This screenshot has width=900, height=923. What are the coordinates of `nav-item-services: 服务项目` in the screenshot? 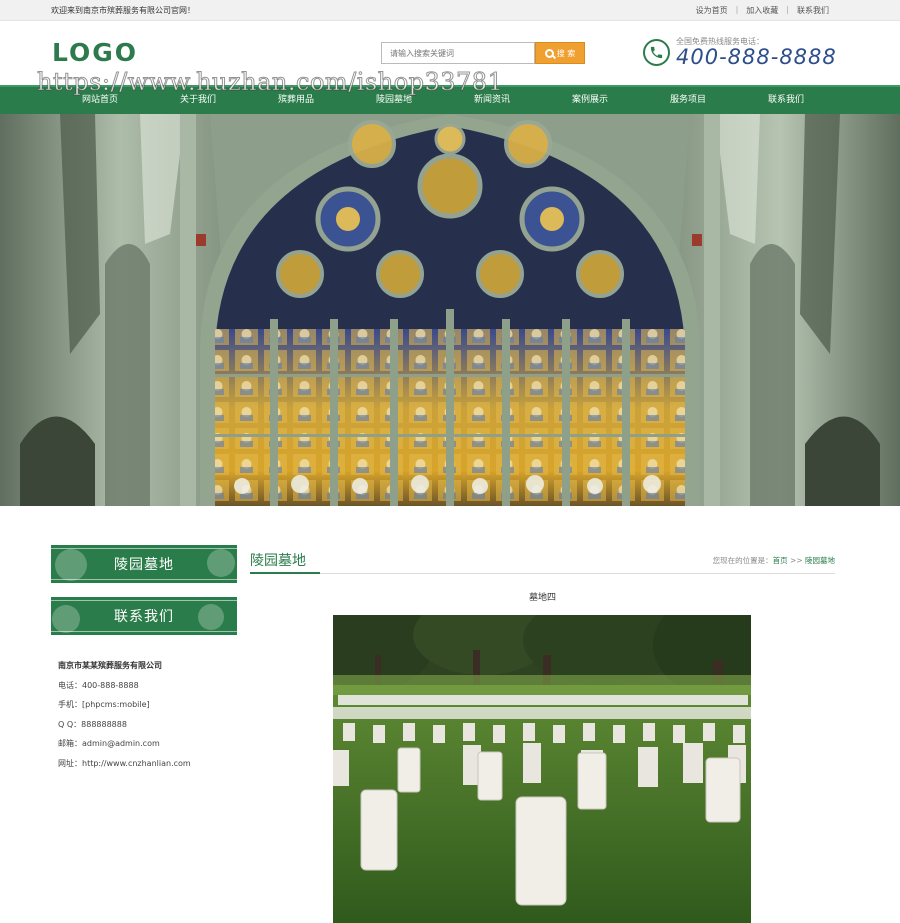 It's located at (688, 100).